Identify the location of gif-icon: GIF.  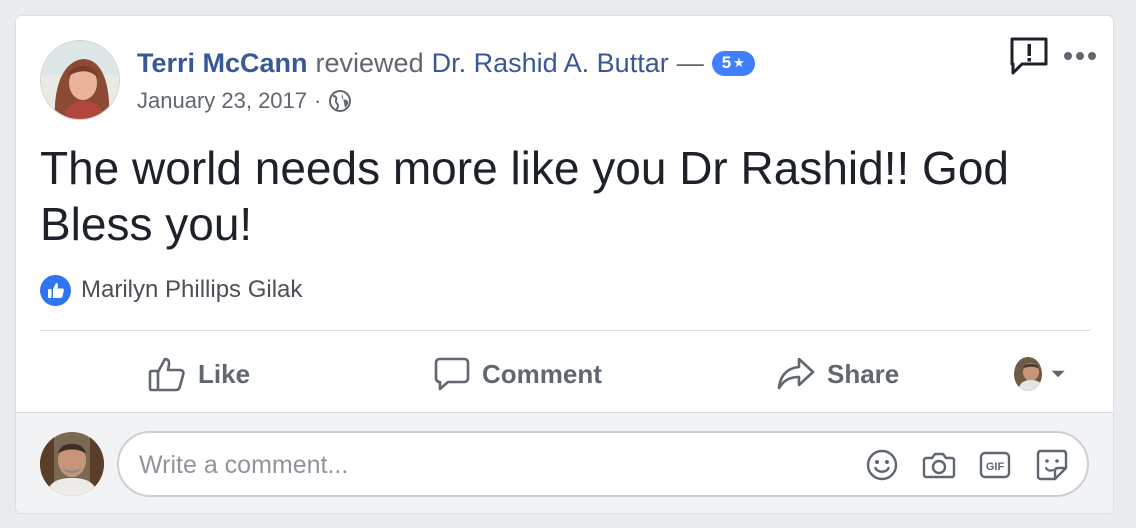
(995, 465).